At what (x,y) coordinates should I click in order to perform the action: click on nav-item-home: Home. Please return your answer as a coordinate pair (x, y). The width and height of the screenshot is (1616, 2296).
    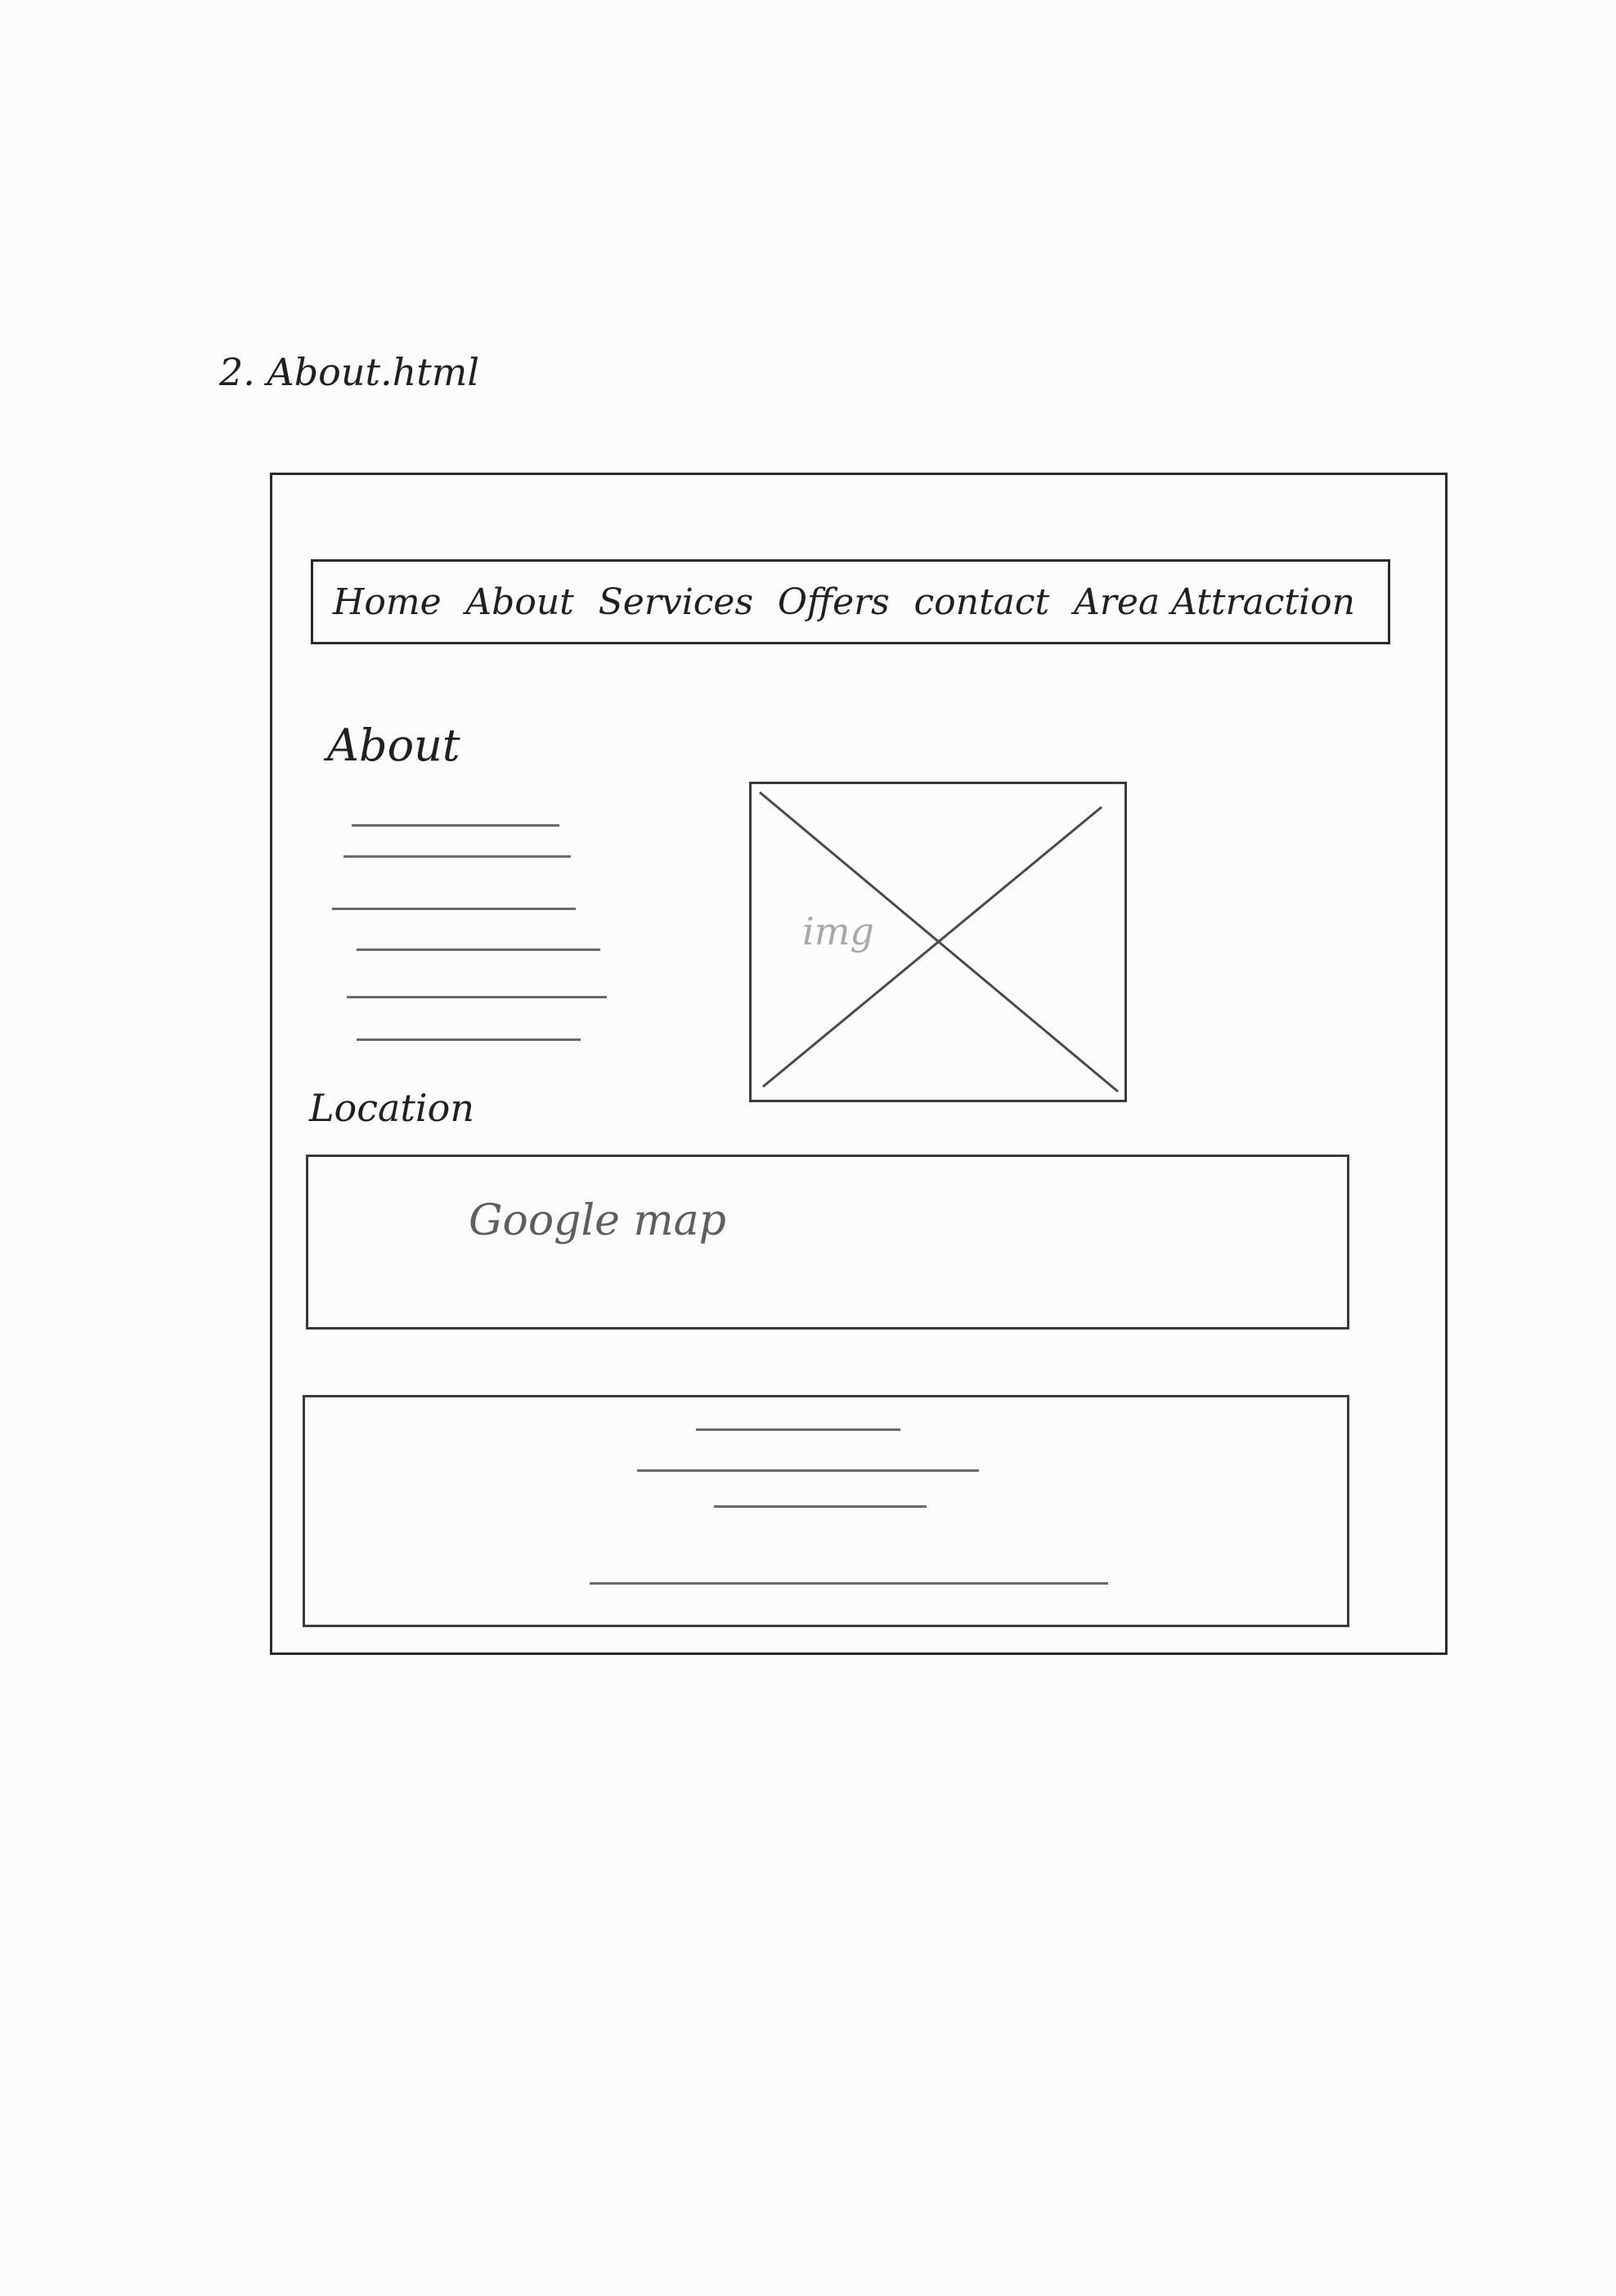
    Looking at the image, I should click on (387, 602).